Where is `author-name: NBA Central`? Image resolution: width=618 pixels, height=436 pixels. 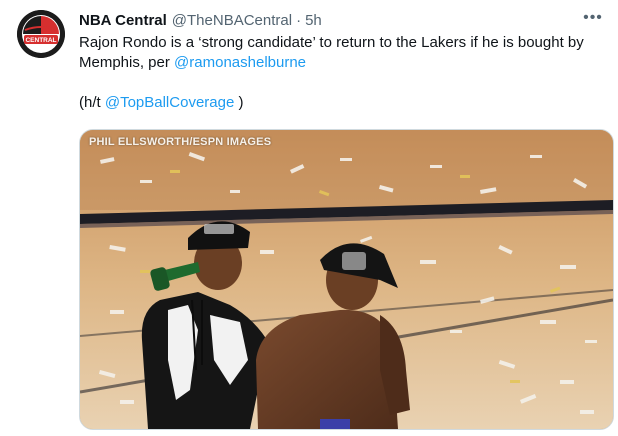 author-name: NBA Central is located at coordinates (123, 20).